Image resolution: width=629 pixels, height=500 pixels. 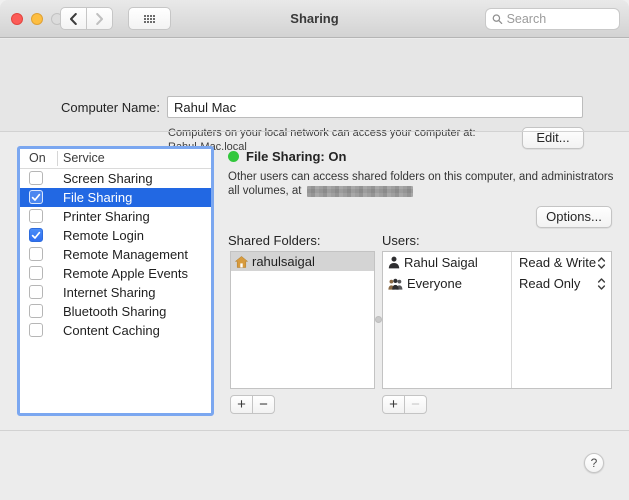 I want to click on remove-shared-folder-button: −, so click(x=263, y=404).